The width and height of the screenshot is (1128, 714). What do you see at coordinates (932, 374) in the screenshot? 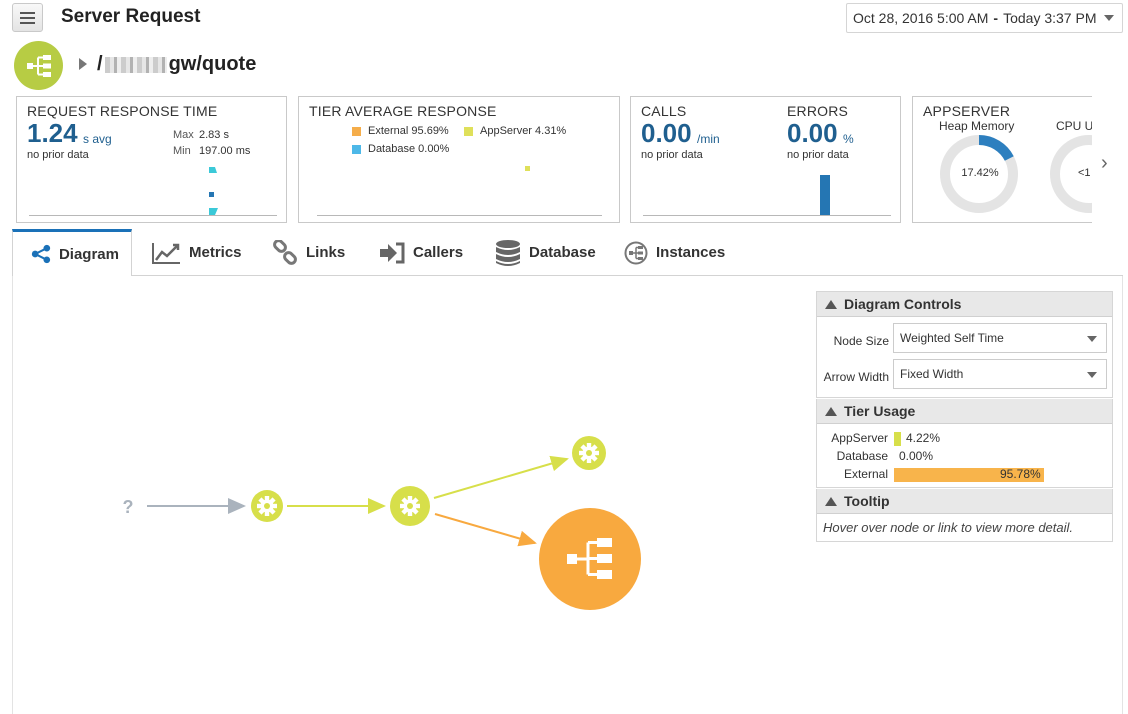
I see `arrow-width-value: Fixed Width` at bounding box center [932, 374].